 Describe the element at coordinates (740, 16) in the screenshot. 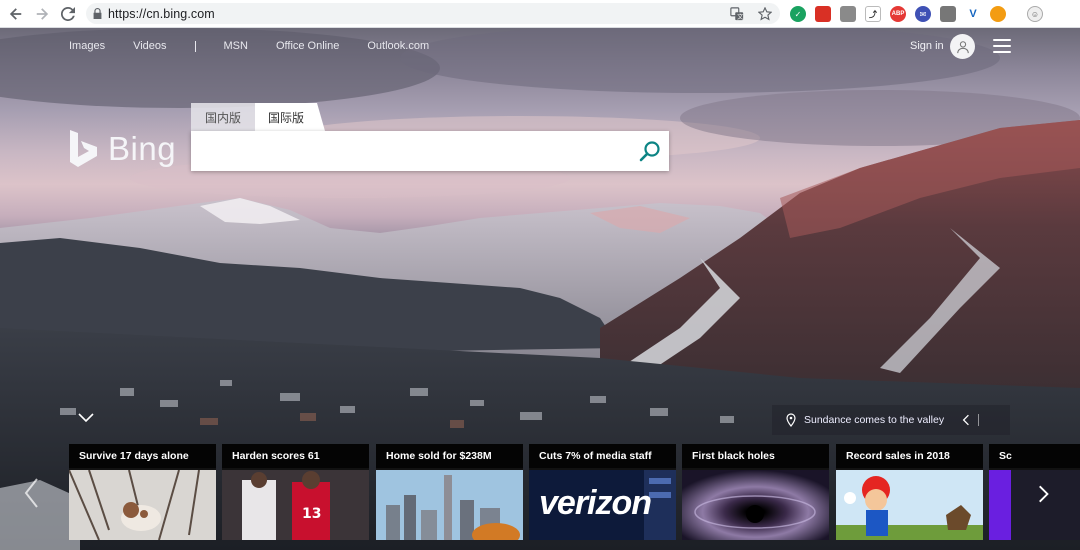

I see `svg-text: 文` at that location.